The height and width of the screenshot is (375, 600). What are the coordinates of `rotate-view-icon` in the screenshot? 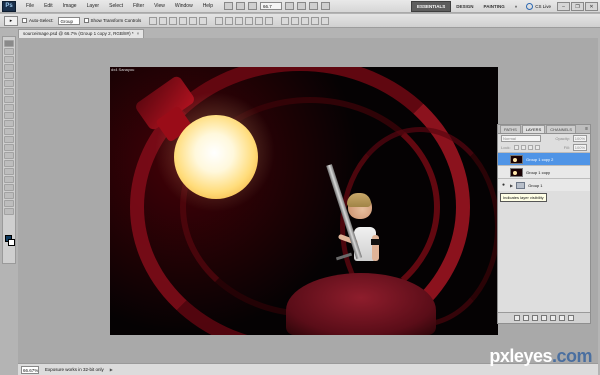 It's located at (301, 6).